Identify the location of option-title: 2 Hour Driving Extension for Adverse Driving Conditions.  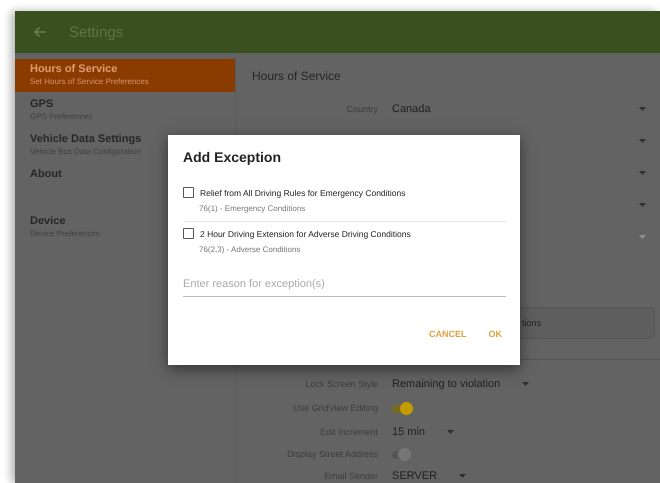
(305, 233).